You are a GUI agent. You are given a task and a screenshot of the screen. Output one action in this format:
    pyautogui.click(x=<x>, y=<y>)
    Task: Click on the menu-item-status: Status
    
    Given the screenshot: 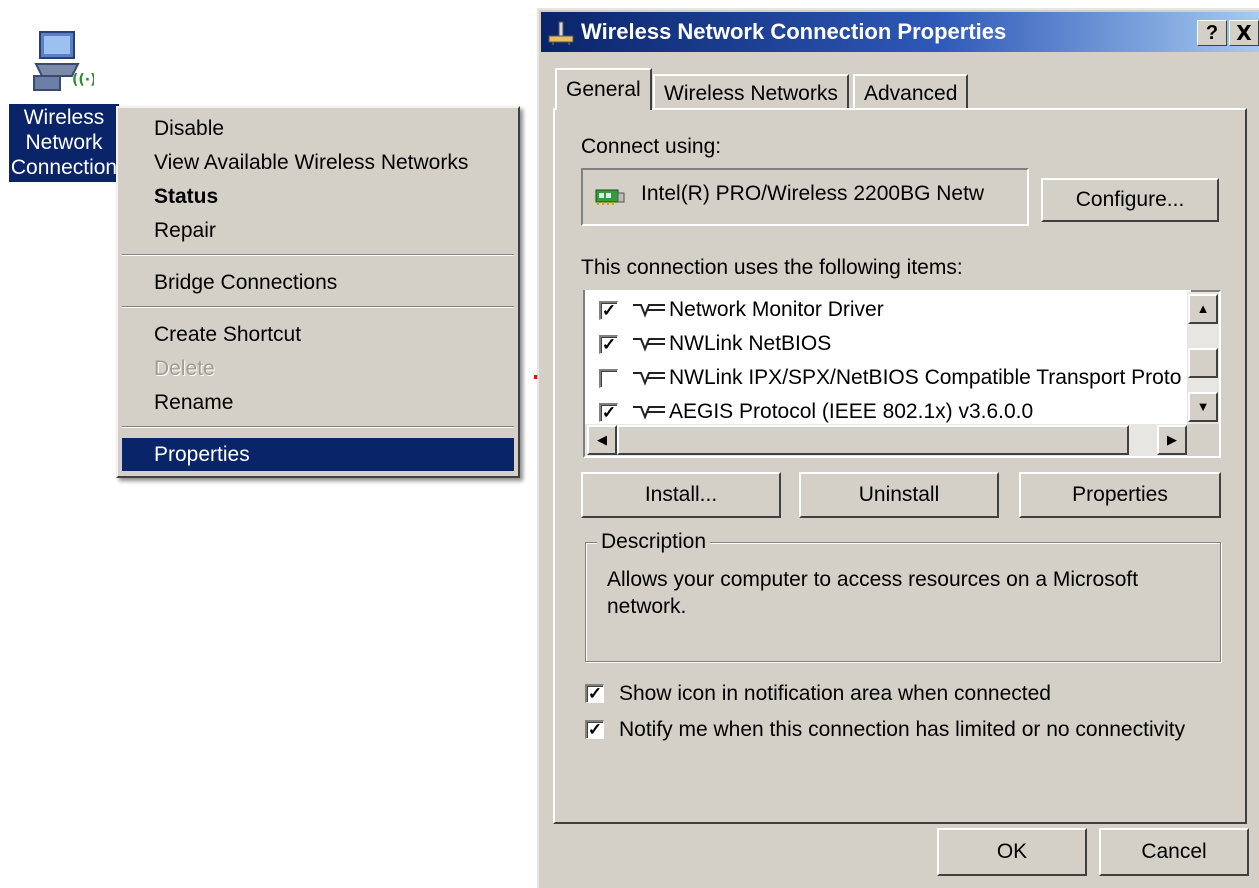 What is the action you would take?
    pyautogui.click(x=318, y=196)
    